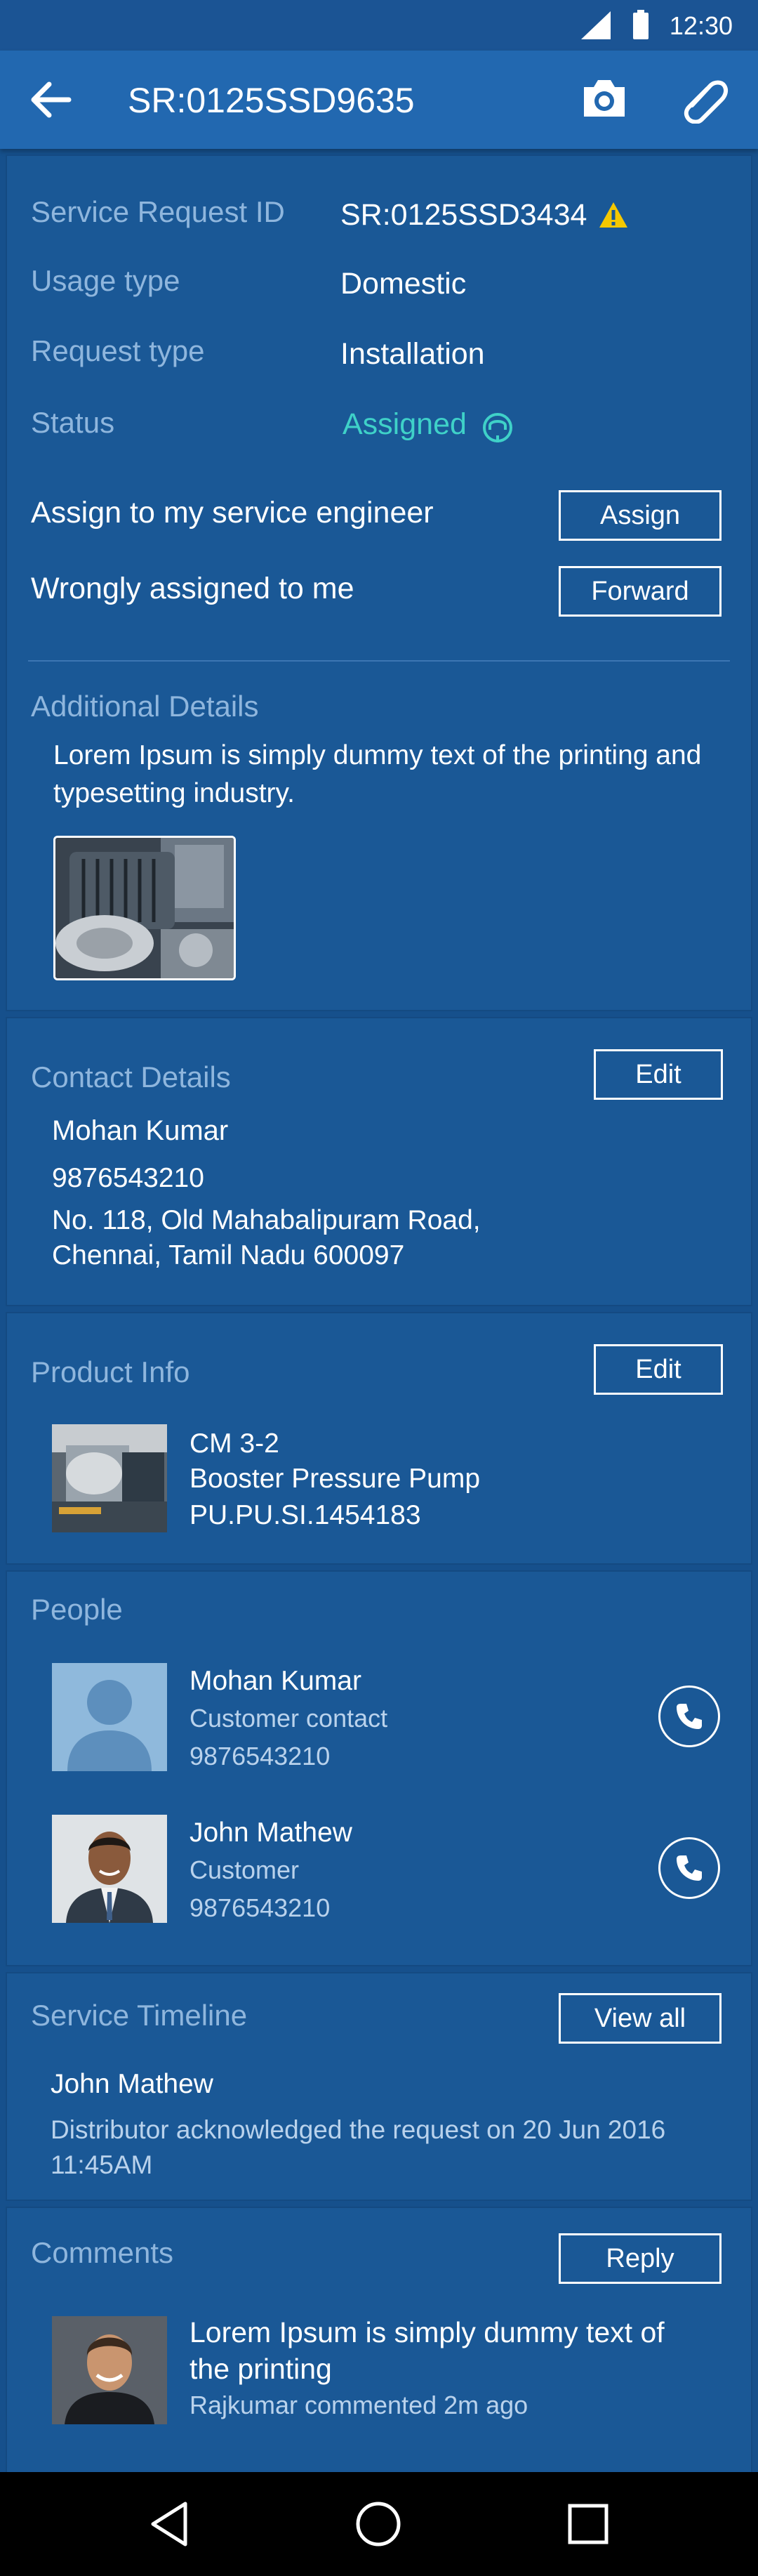 This screenshot has width=758, height=2576. I want to click on product-serial: PU.PU.SI.1454183, so click(305, 1515).